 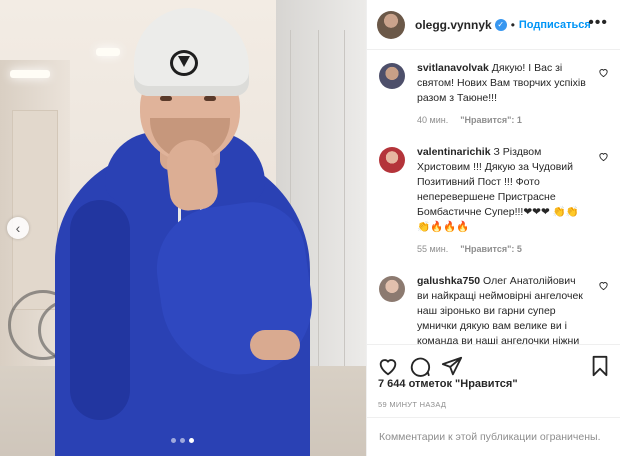 What do you see at coordinates (391, 24) in the screenshot?
I see `author-avatar` at bounding box center [391, 24].